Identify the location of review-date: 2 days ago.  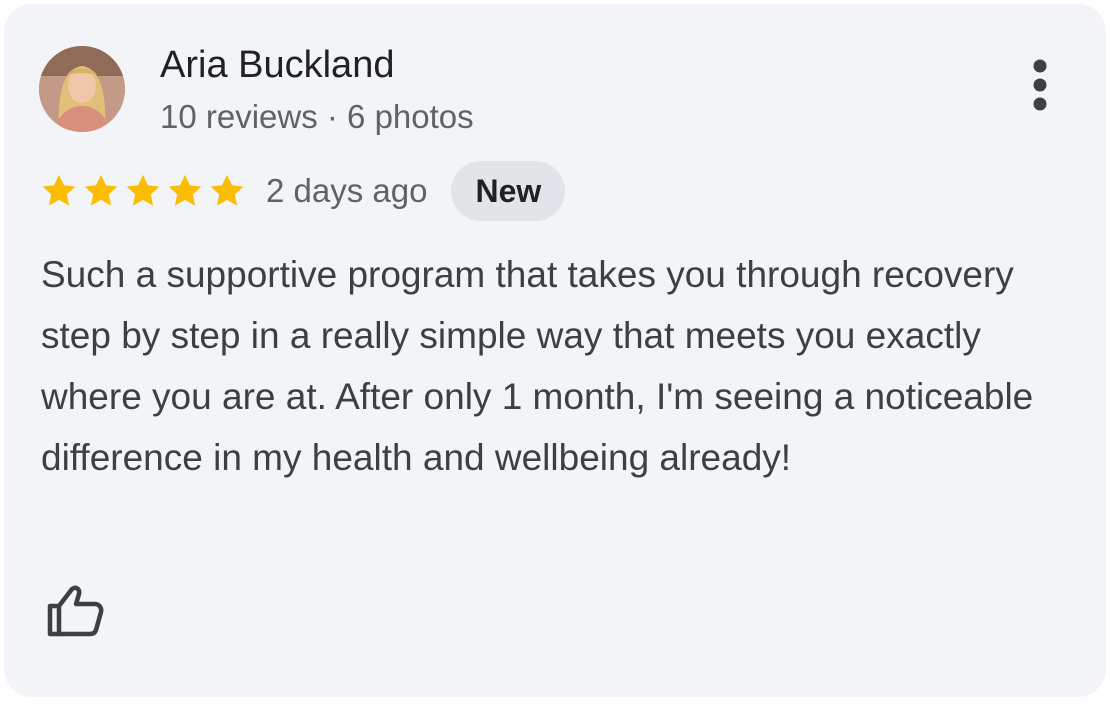
(347, 190).